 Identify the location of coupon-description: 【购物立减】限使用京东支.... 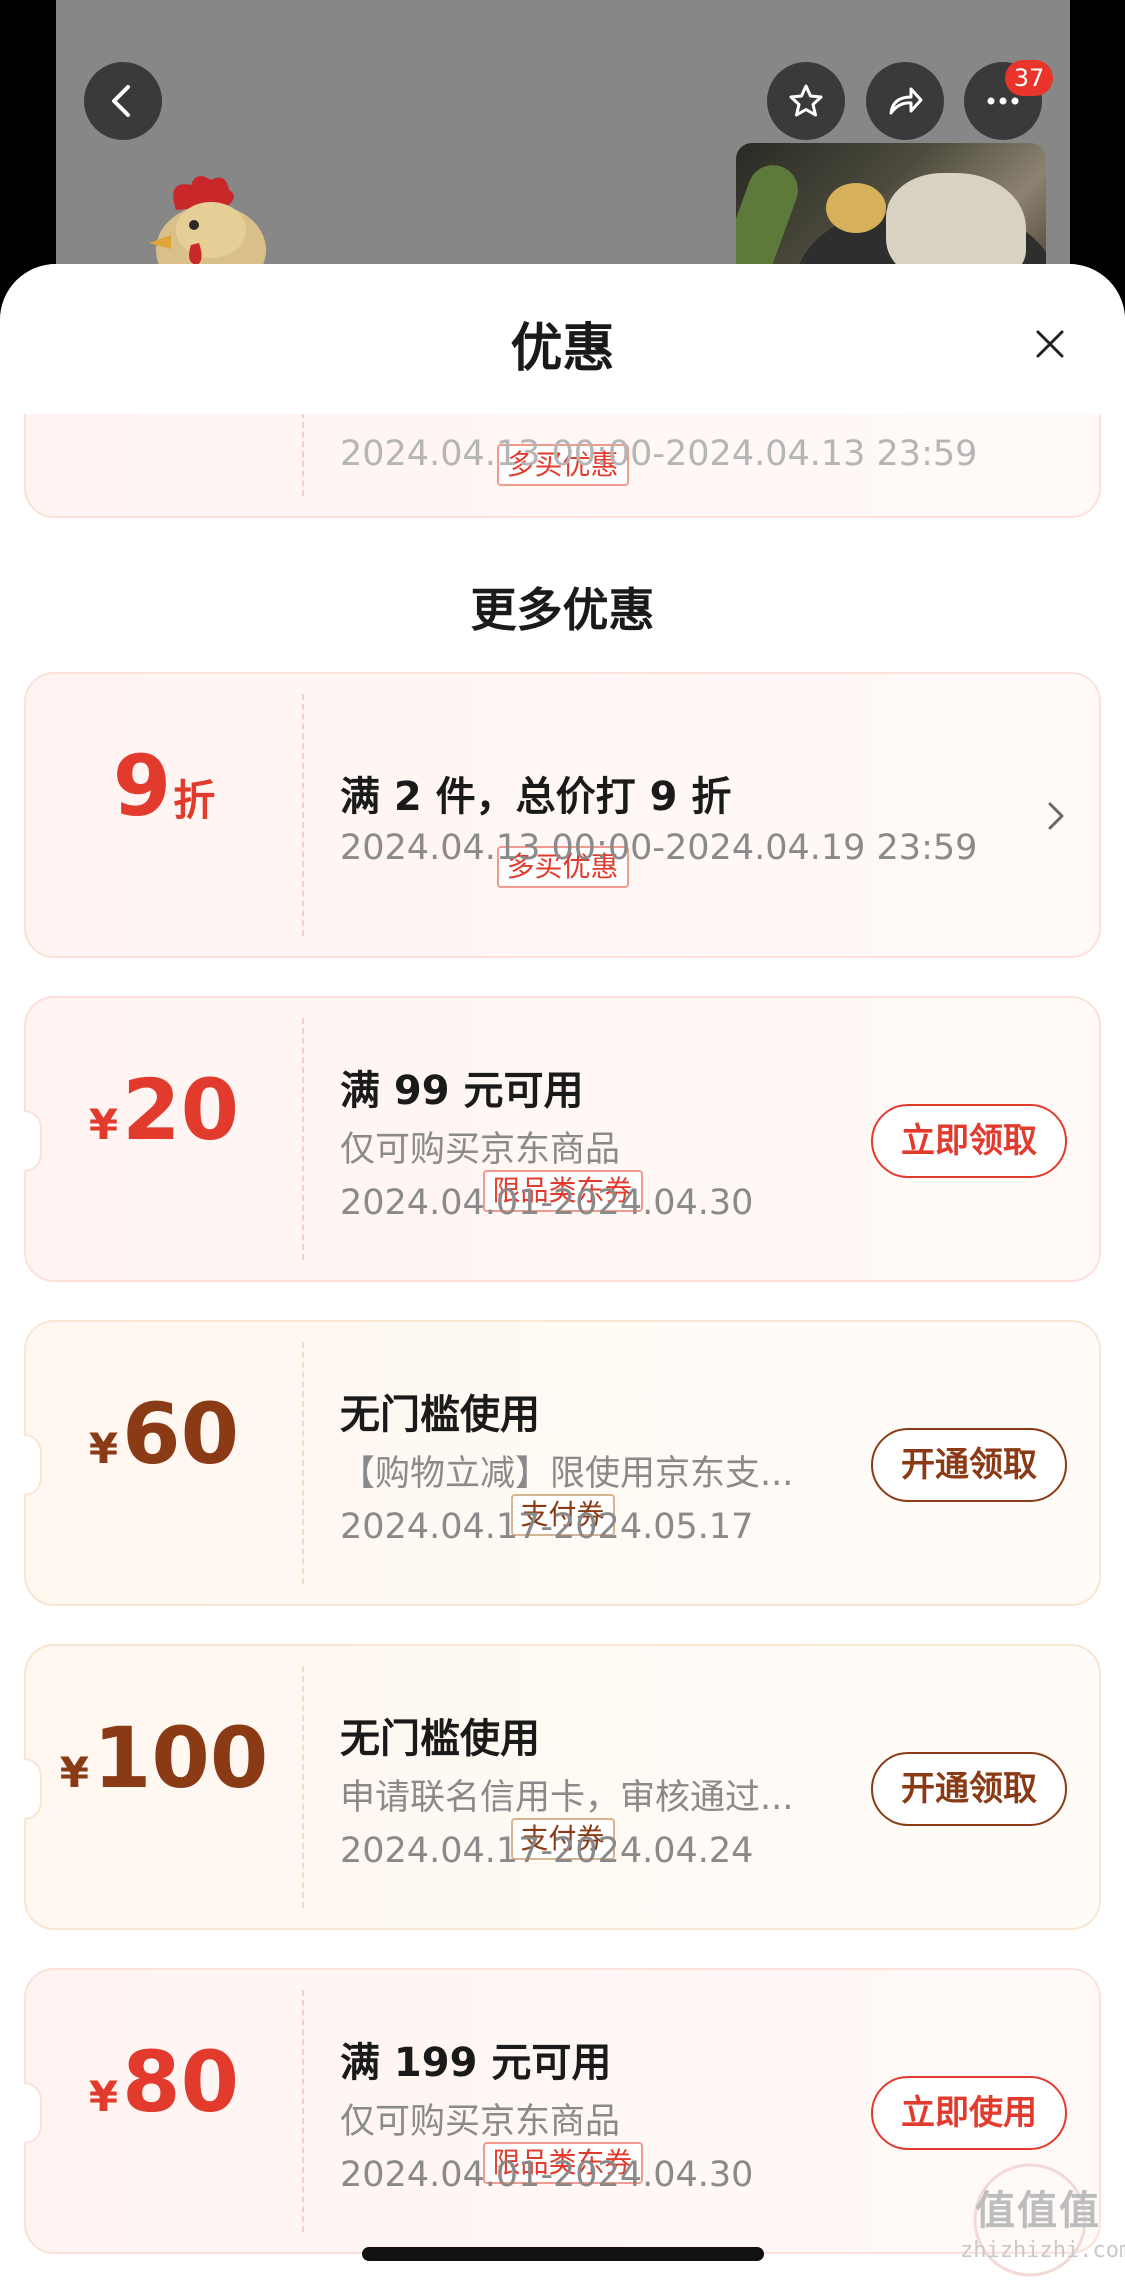
(567, 1474).